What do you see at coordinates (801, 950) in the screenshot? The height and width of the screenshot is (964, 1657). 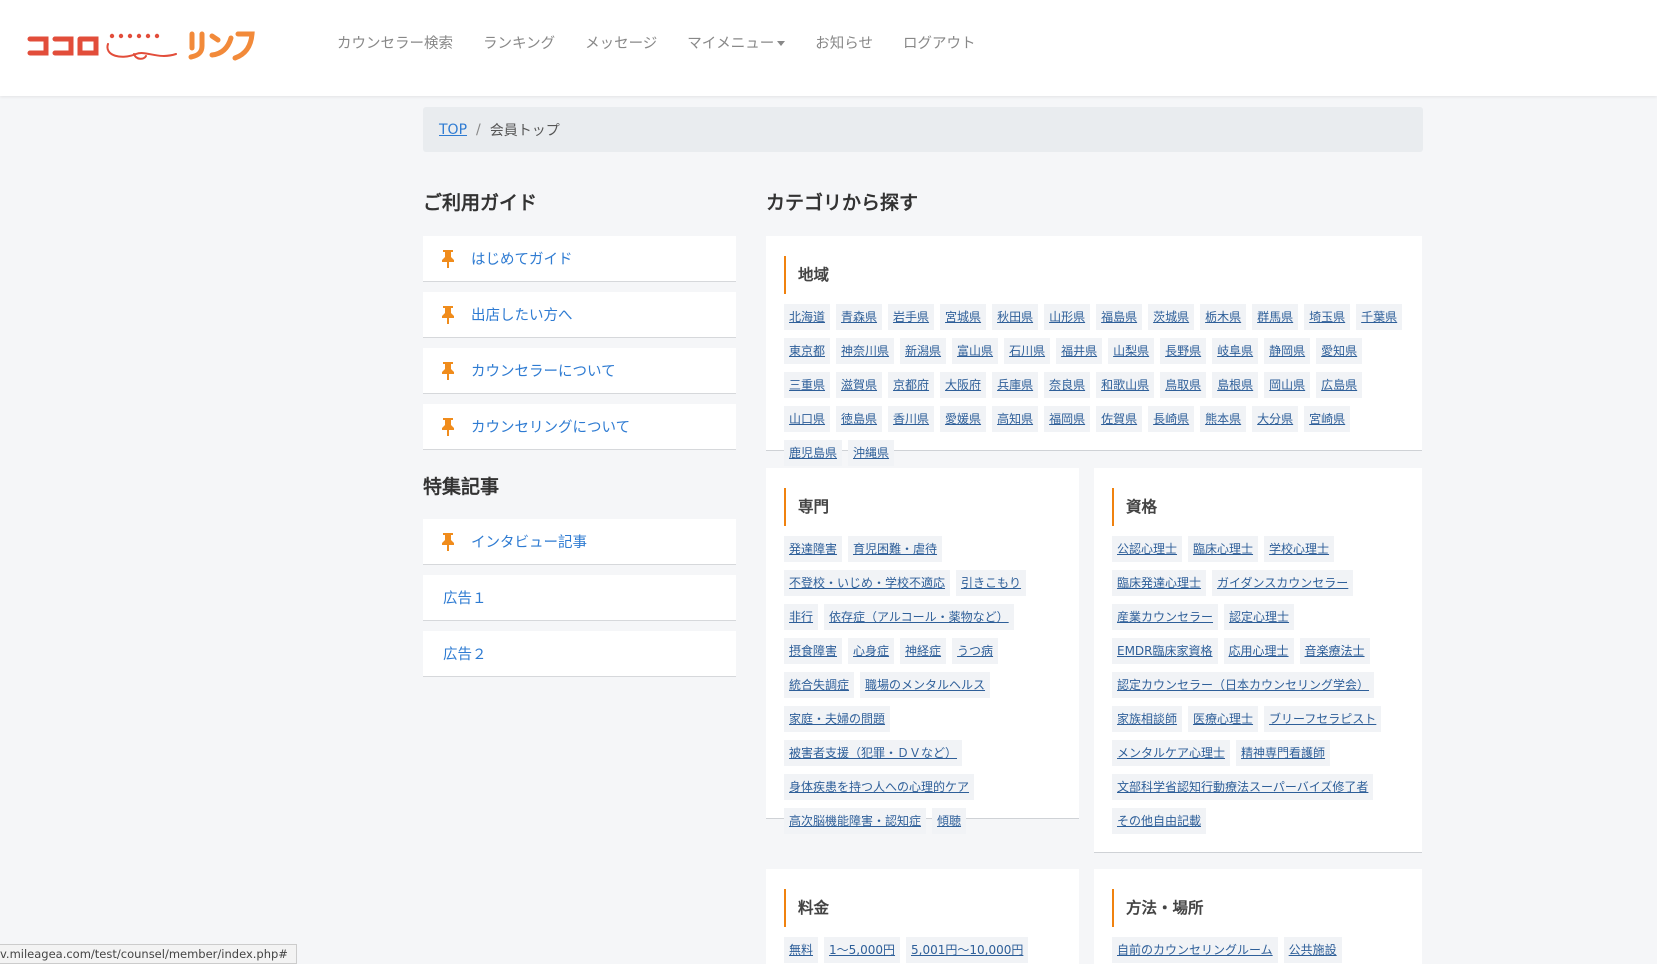 I see `category-tag: 無料` at bounding box center [801, 950].